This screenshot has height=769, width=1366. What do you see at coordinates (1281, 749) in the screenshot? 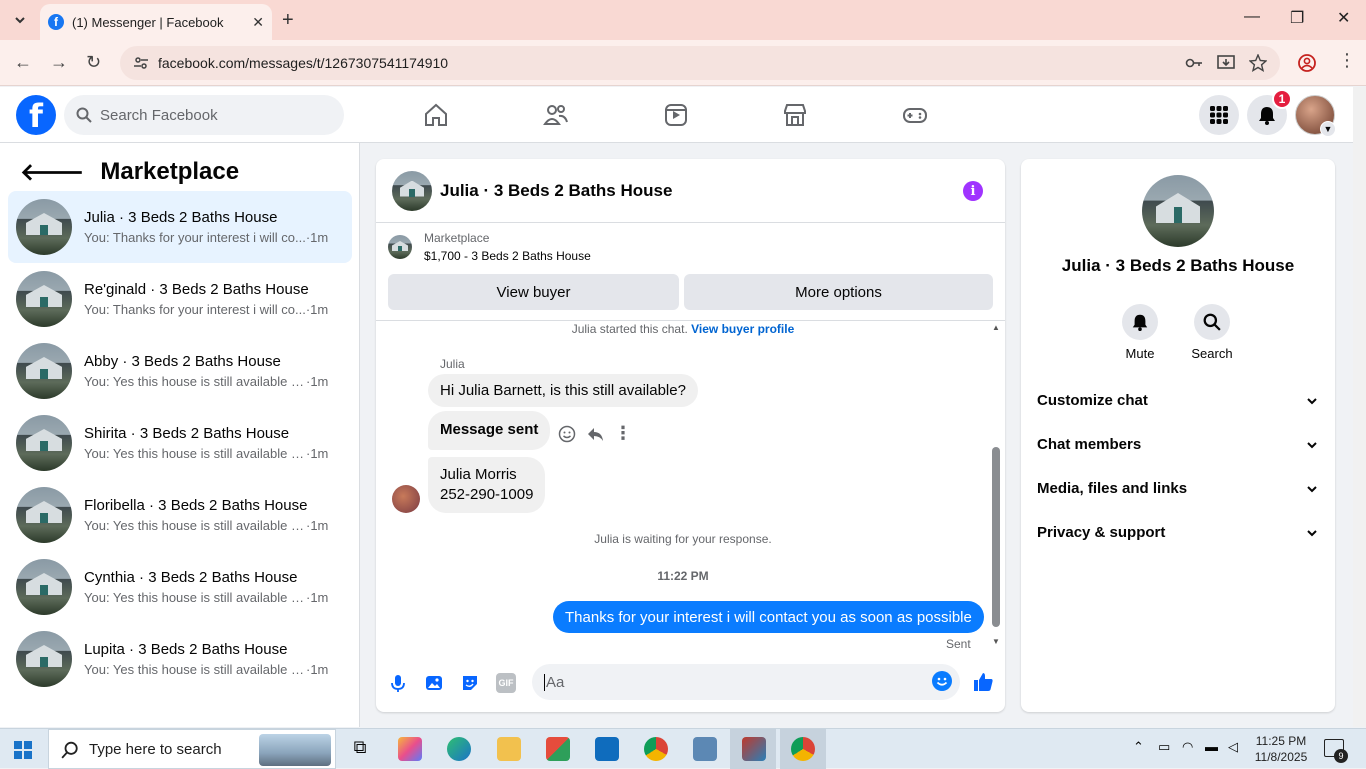
I see `taskbar-clock: 11:25 PM 11/8/2025` at bounding box center [1281, 749].